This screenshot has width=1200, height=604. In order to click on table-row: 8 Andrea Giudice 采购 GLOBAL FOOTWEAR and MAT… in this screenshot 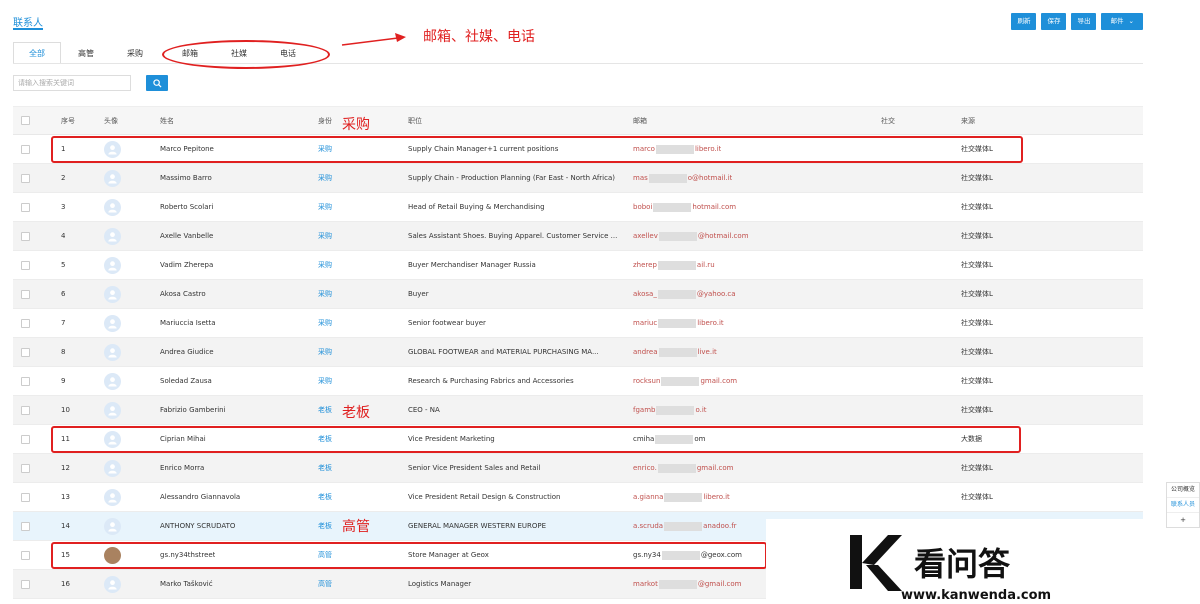, I will do `click(578, 352)`.